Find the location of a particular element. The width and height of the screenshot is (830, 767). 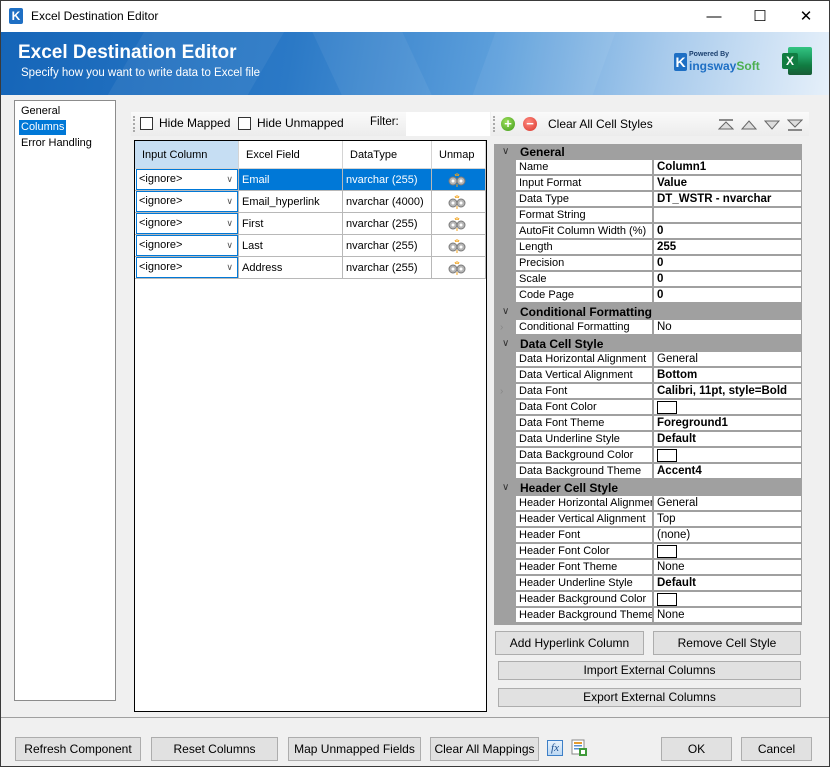

property-row: Input Format Value is located at coordinates (659, 184).